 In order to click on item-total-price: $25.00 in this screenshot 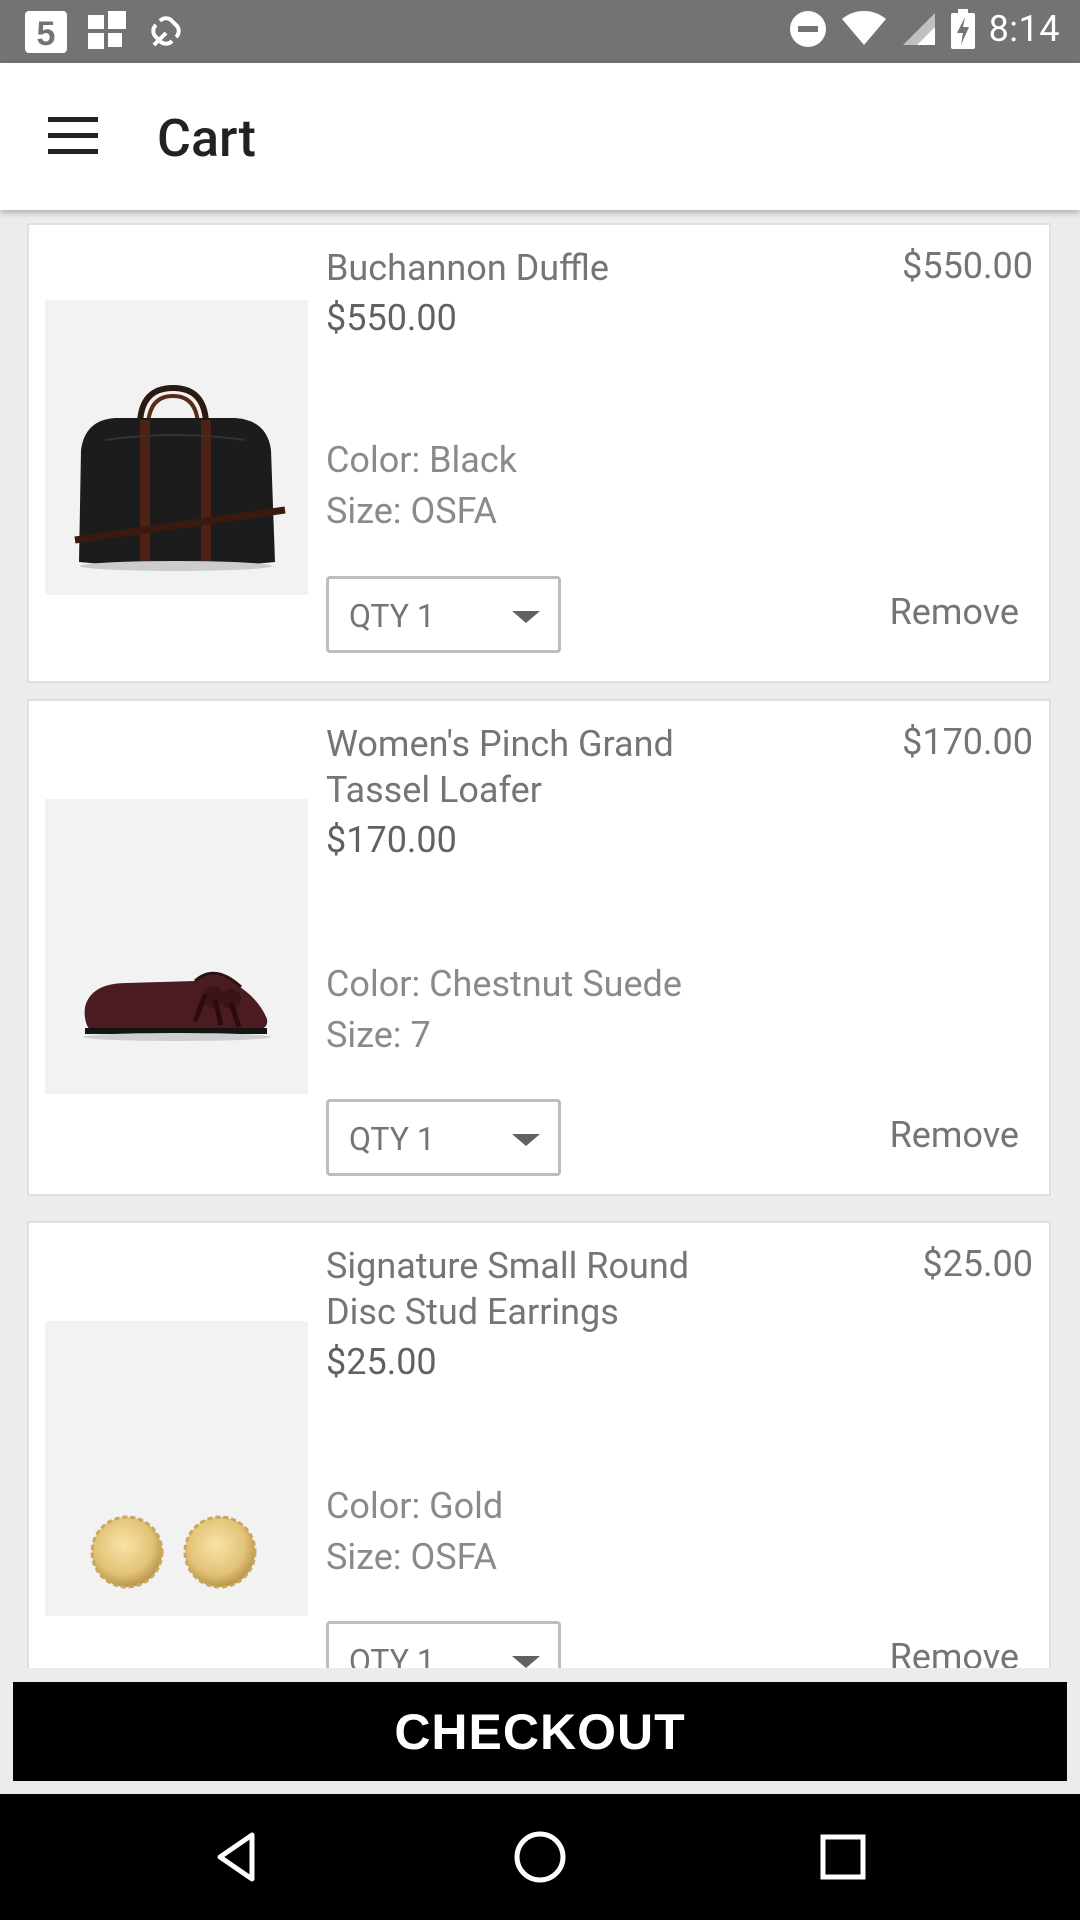, I will do `click(977, 1264)`.